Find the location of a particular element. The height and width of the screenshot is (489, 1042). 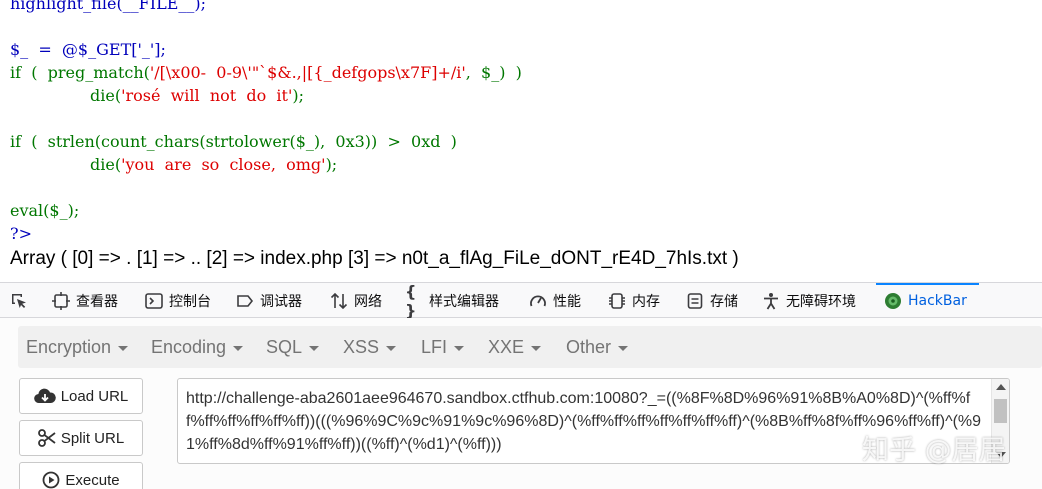

code-line-get: $_ = @$_GET['_']; is located at coordinates (88, 50).